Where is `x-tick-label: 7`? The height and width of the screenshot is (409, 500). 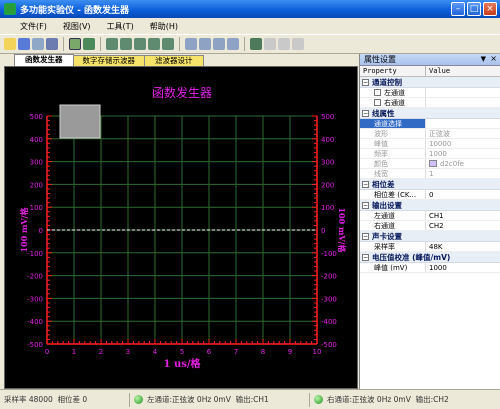
x-tick-label: 7 is located at coordinates (236, 352).